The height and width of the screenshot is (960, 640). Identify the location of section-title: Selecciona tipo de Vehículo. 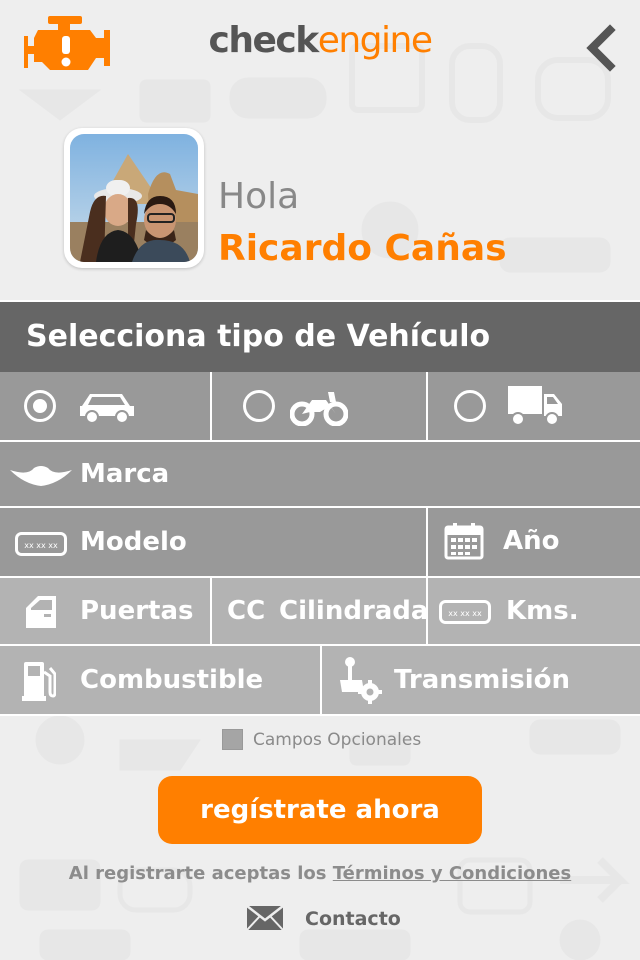
(258, 336).